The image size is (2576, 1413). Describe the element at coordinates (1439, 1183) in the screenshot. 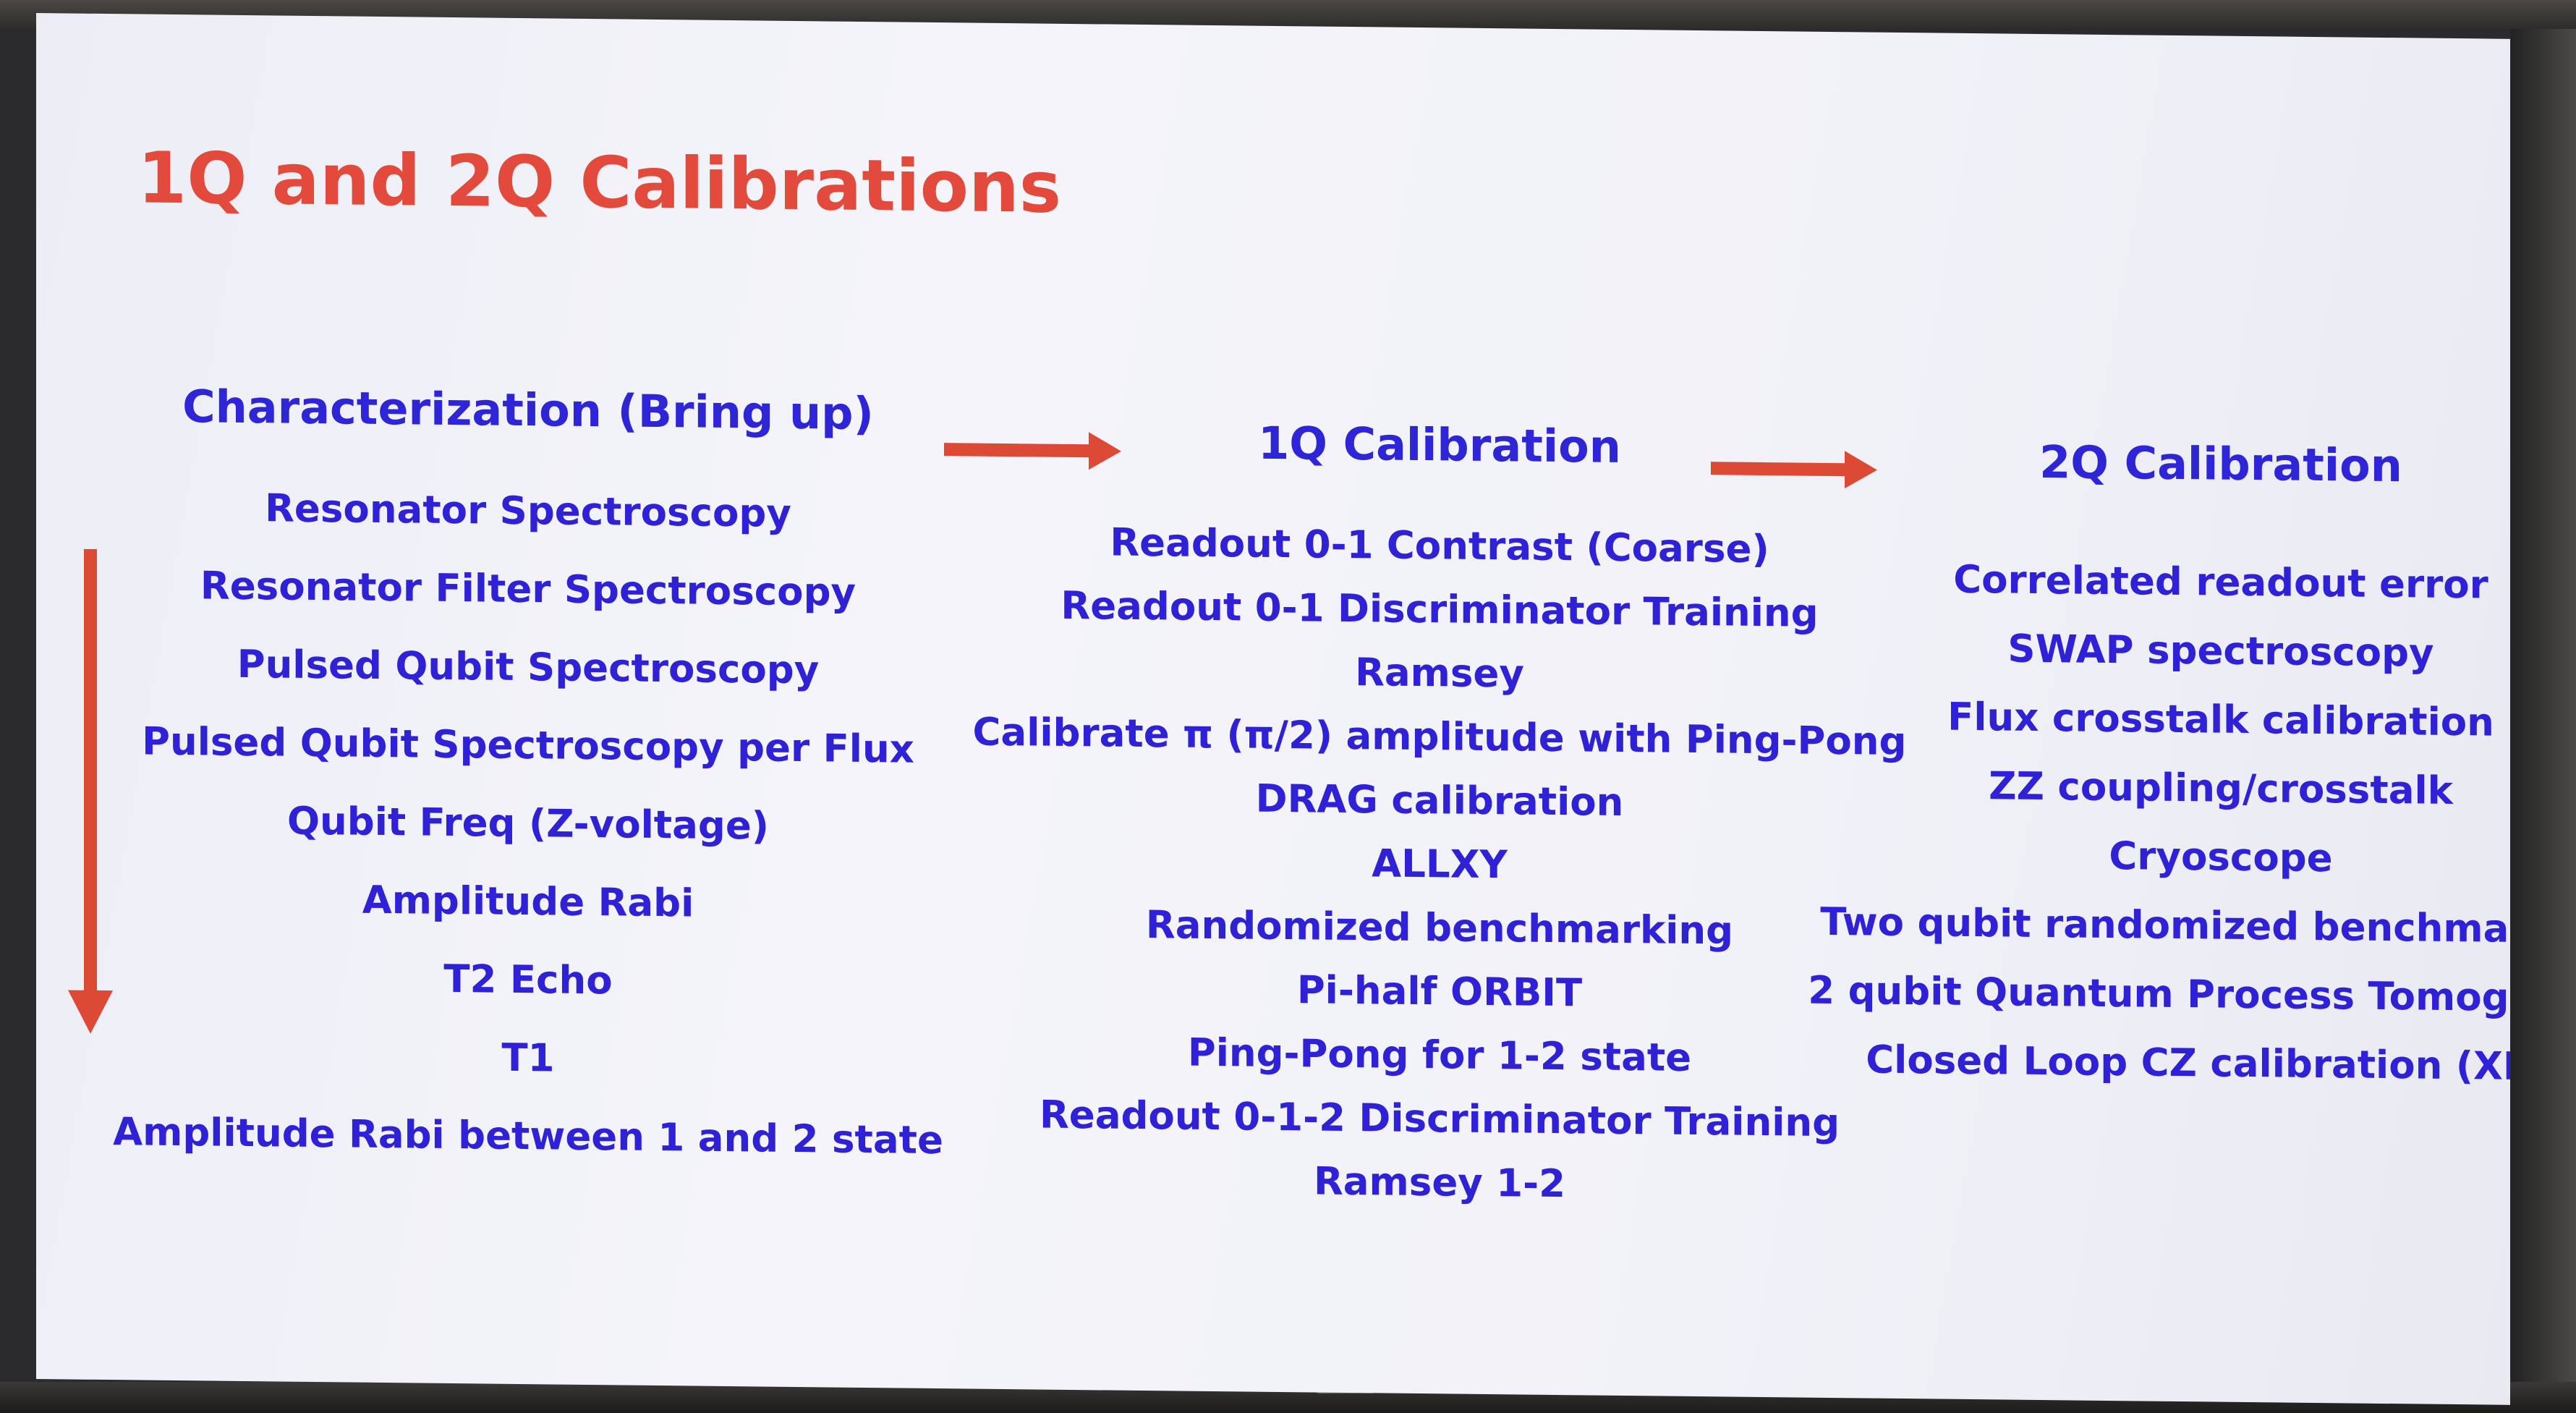

I see `list-item: Ramsey 1-2` at that location.